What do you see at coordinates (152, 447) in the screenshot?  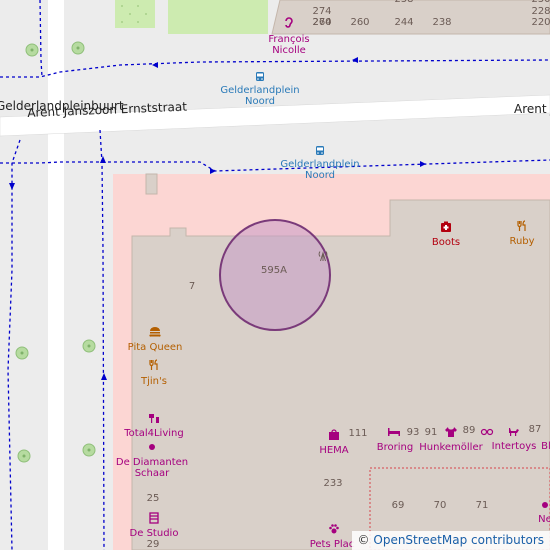 I see `shop-dot-icon` at bounding box center [152, 447].